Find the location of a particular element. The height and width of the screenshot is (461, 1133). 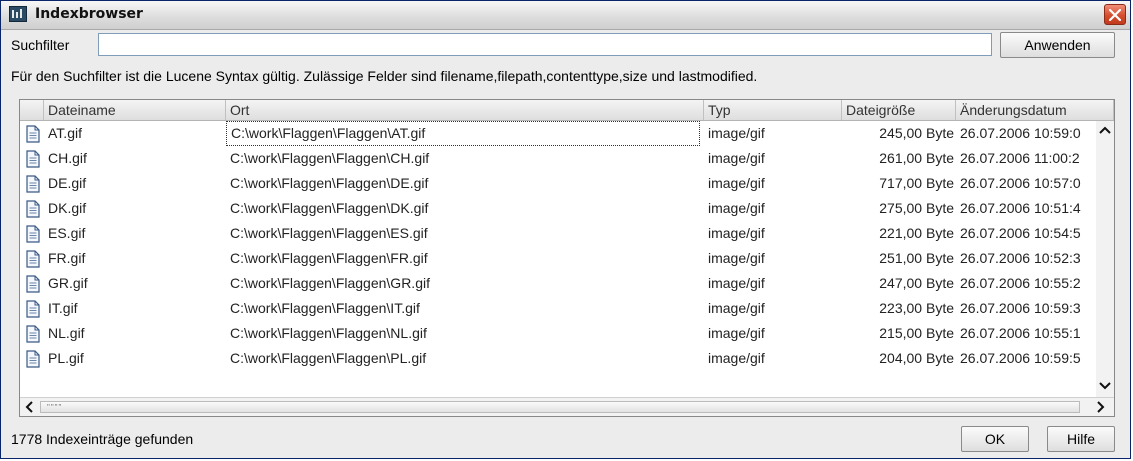

cell-filename: NL.gif is located at coordinates (66, 333).